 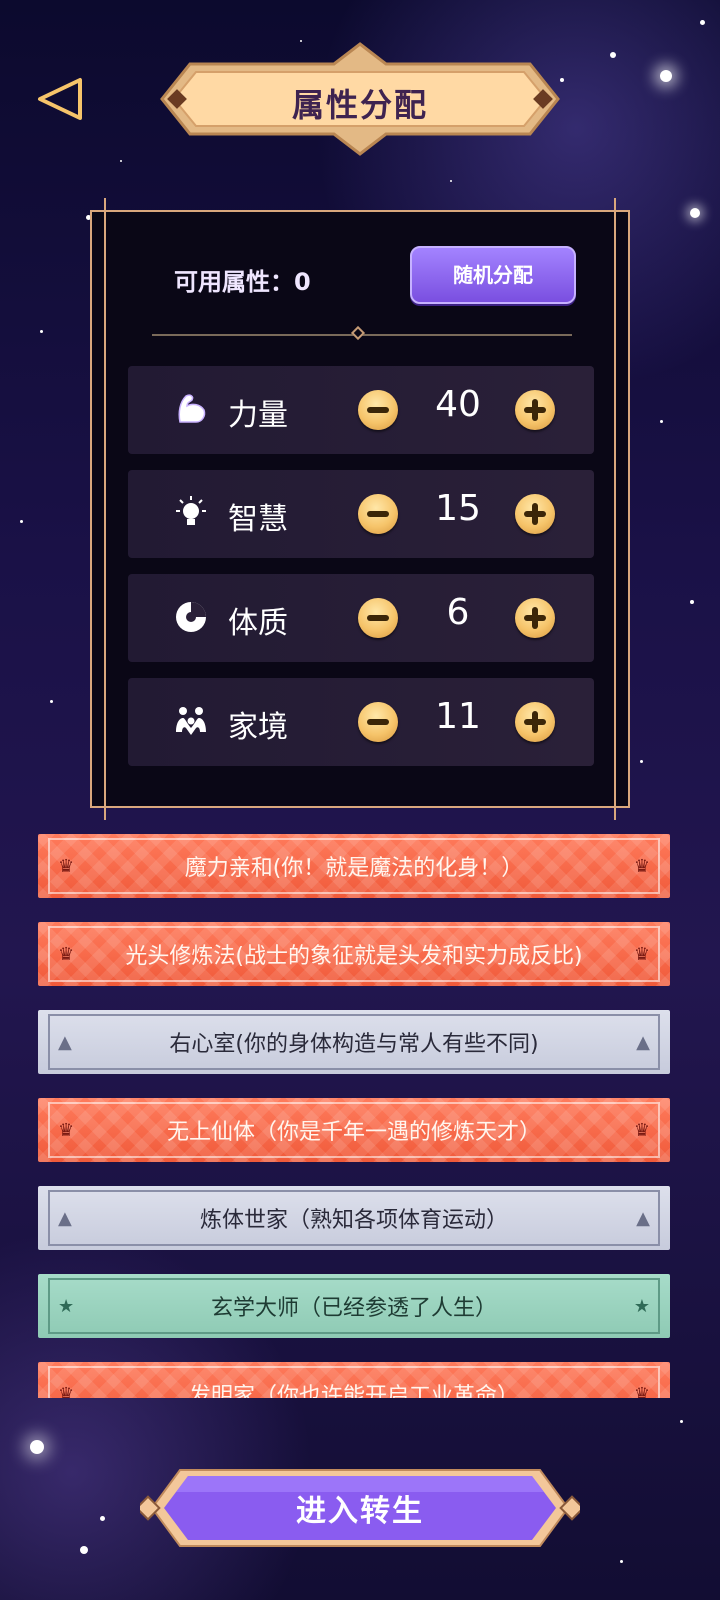 I want to click on decrease-constitution-button, so click(x=378, y=618).